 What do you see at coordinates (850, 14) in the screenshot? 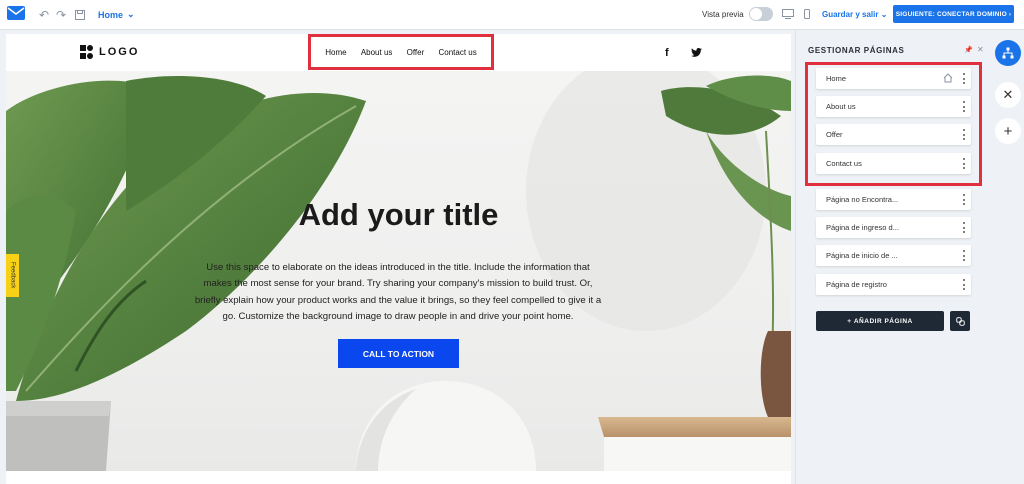
I see `save-exit-label: Guardar y salir` at bounding box center [850, 14].